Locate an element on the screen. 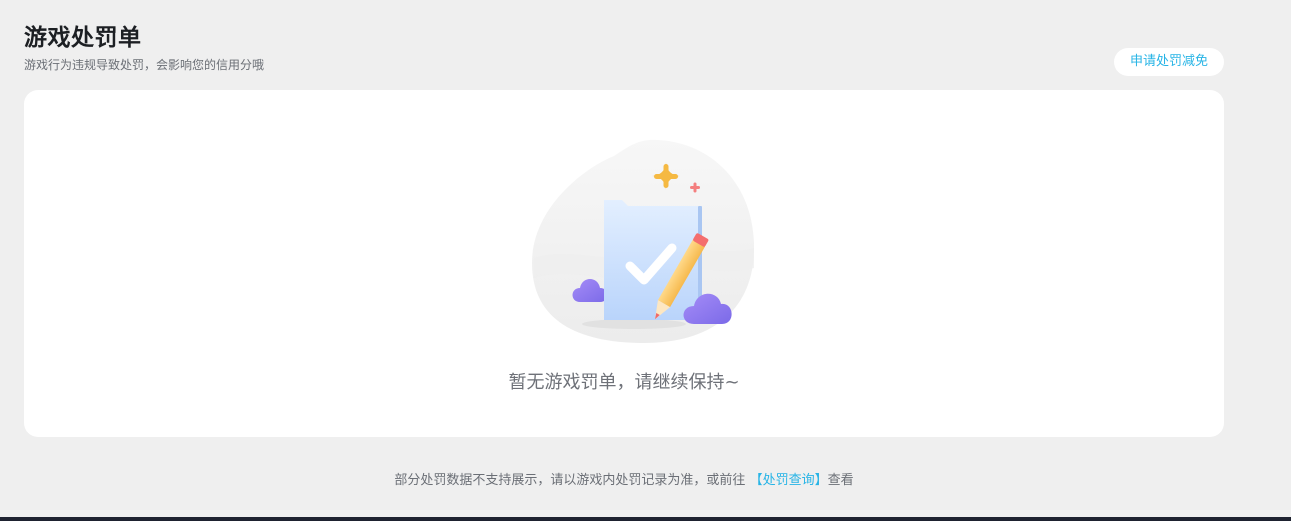  bottom-divider is located at coordinates (645, 519).